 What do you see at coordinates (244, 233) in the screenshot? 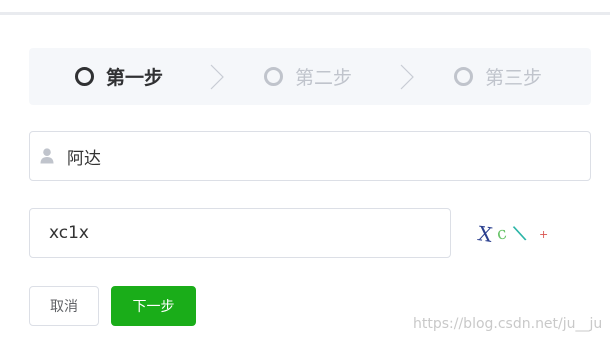
I see `captcha-input` at bounding box center [244, 233].